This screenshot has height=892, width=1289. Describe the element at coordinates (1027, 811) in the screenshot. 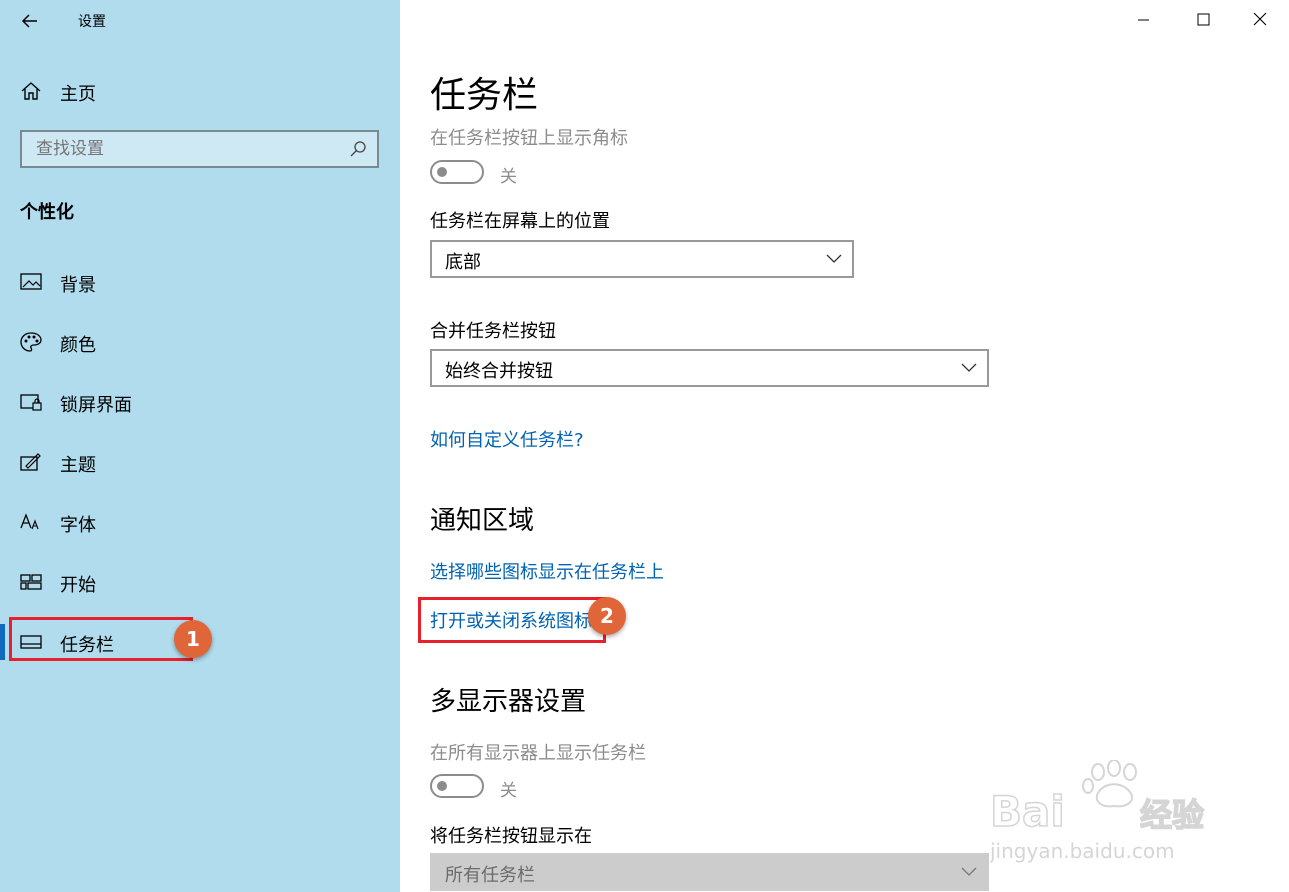

I see `svg-text: Bai` at that location.